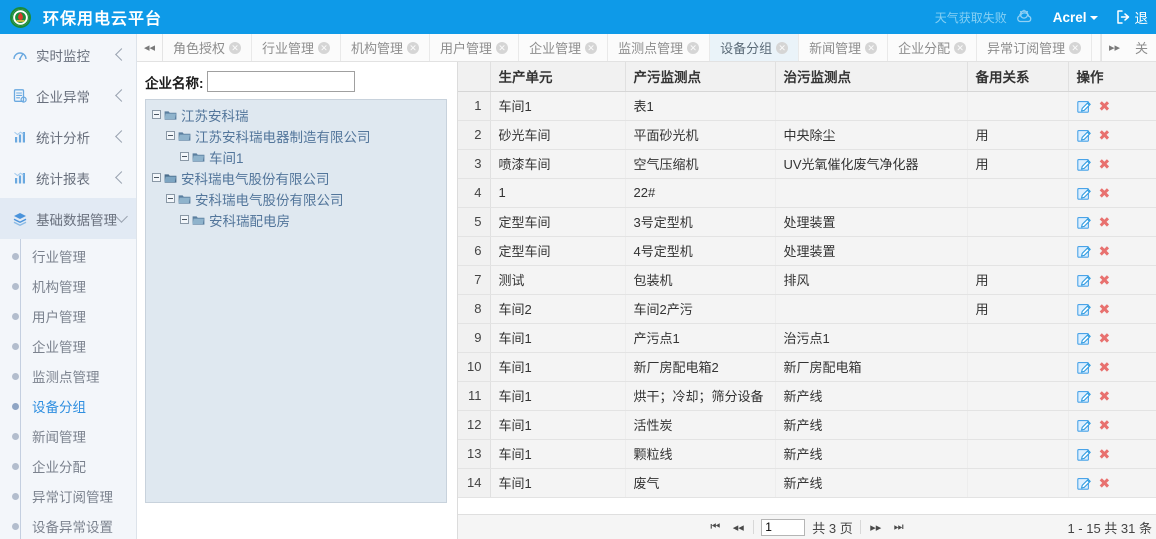 Image resolution: width=1156 pixels, height=539 pixels. I want to click on tab-scroll-right-button: ▸▸, so click(1113, 47).